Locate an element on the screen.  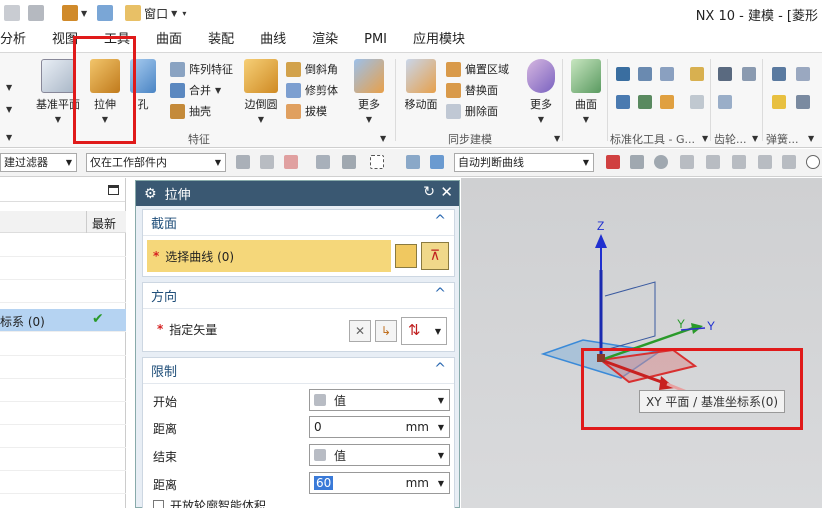
pattern-feature-button: 阵列特征 is located at coordinates (201, 69).